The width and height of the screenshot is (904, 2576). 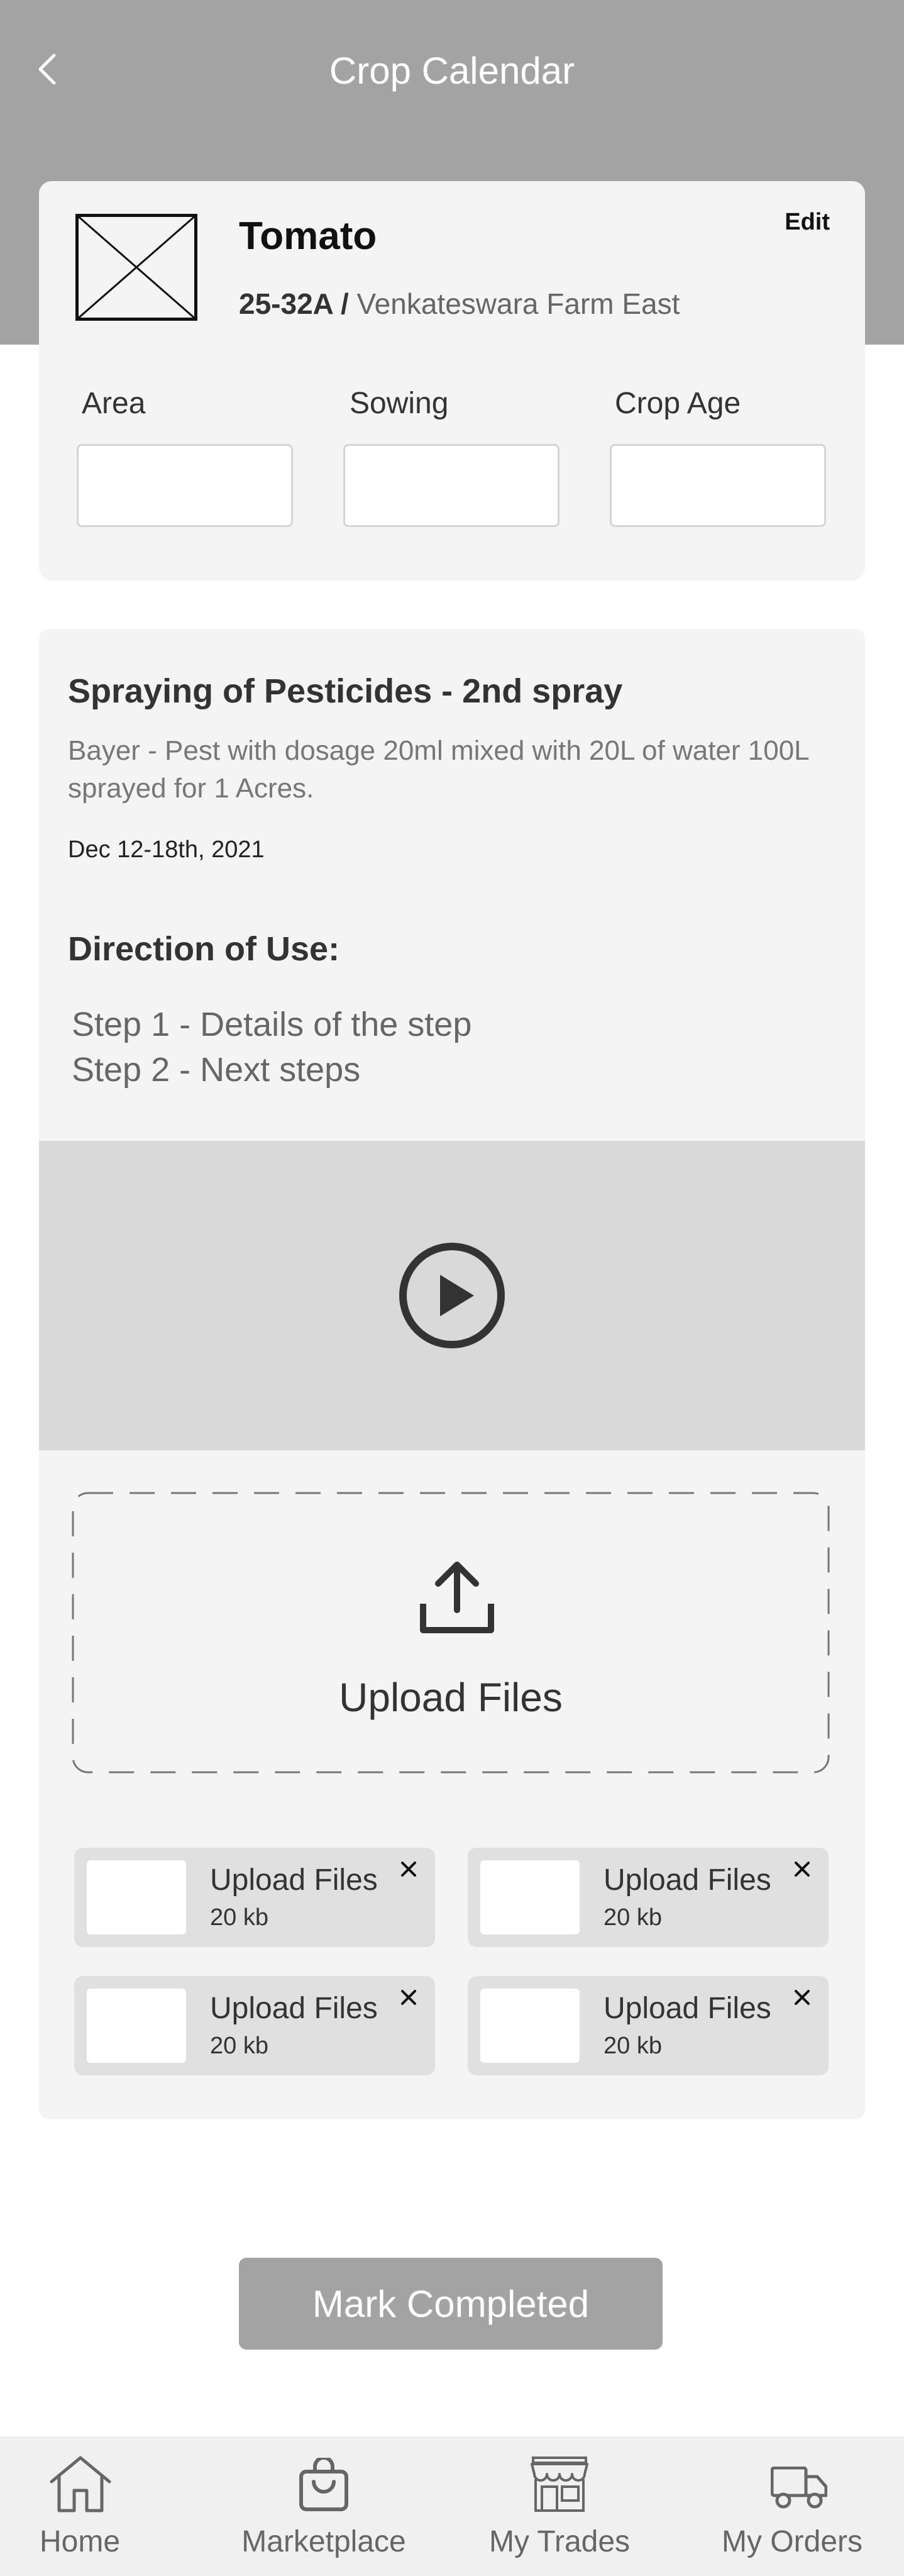 What do you see at coordinates (452, 71) in the screenshot?
I see `page-title: Crop Calendar` at bounding box center [452, 71].